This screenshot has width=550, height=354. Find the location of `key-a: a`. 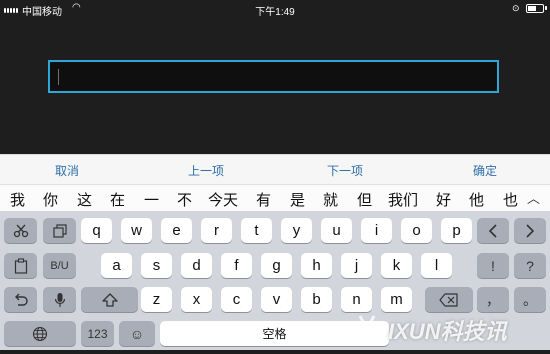

key-a: a is located at coordinates (116, 265).